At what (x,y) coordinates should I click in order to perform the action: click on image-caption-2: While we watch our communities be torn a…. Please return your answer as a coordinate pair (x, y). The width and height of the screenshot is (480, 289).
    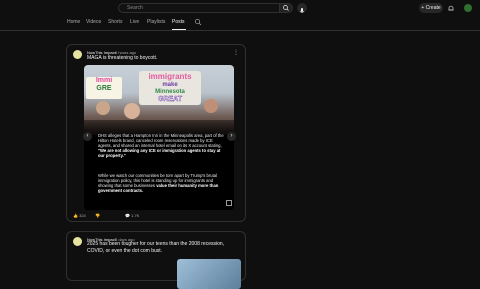
    Looking at the image, I should click on (158, 183).